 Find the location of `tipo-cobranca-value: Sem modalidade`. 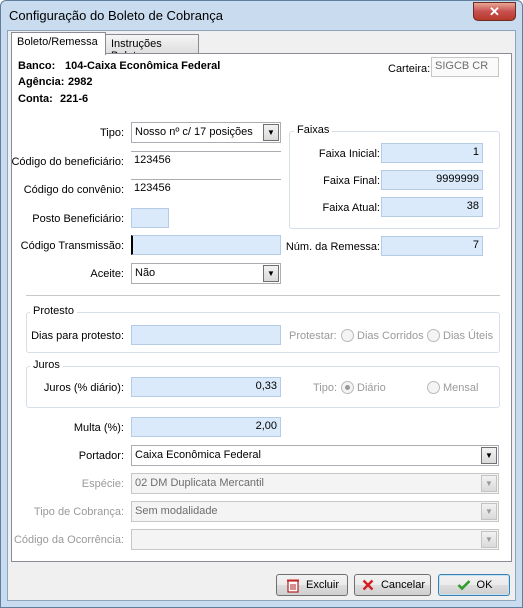

tipo-cobranca-value: Sem modalidade is located at coordinates (176, 511).